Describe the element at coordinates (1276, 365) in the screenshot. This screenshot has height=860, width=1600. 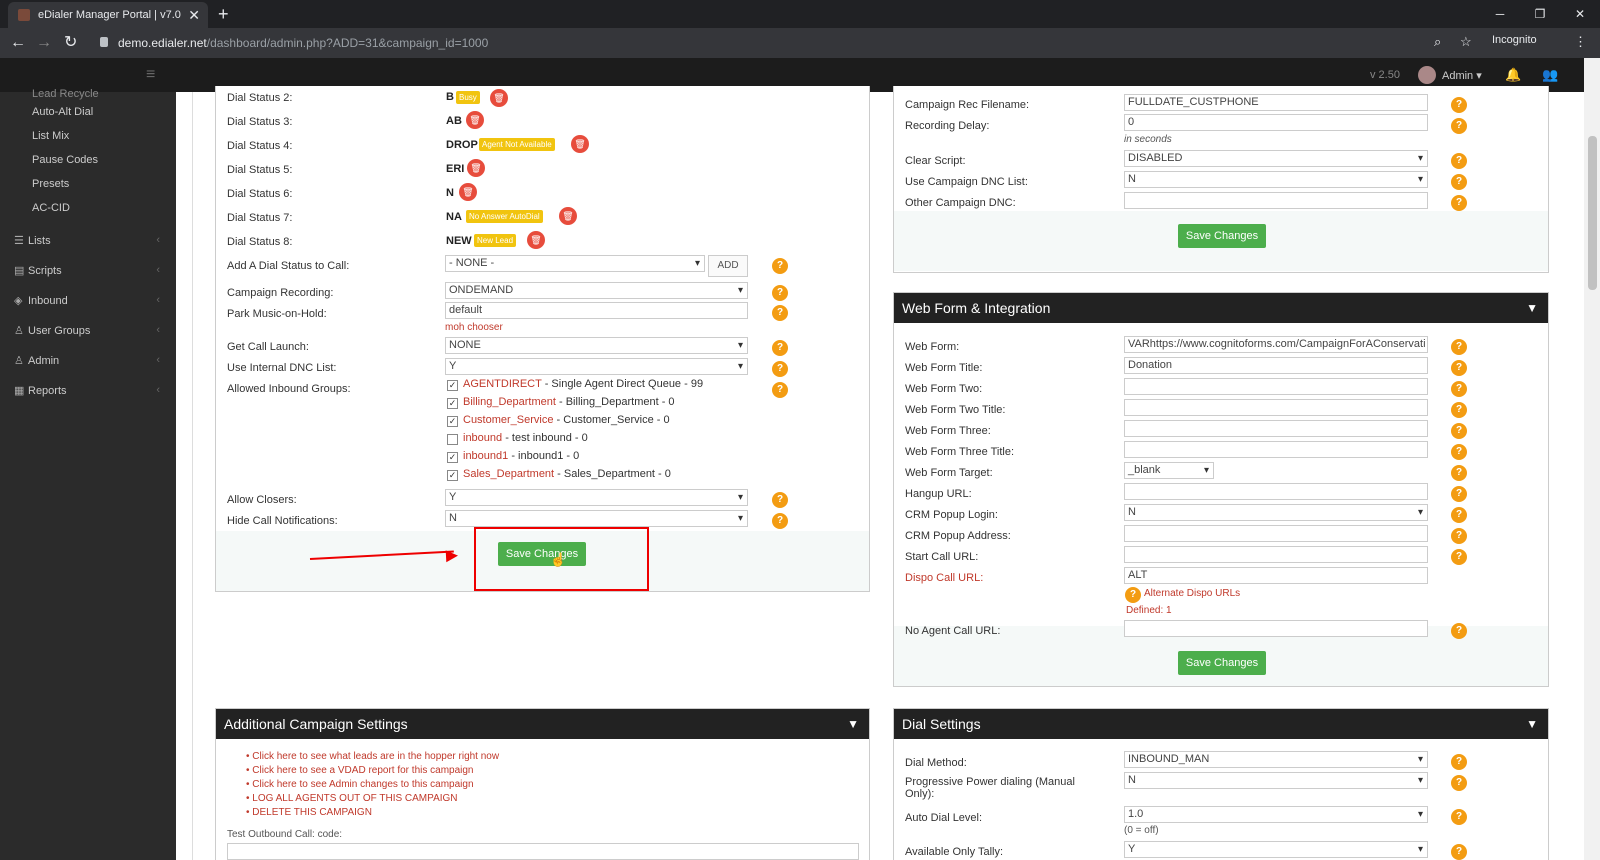
I see `web-form-title-input: Donation` at that location.